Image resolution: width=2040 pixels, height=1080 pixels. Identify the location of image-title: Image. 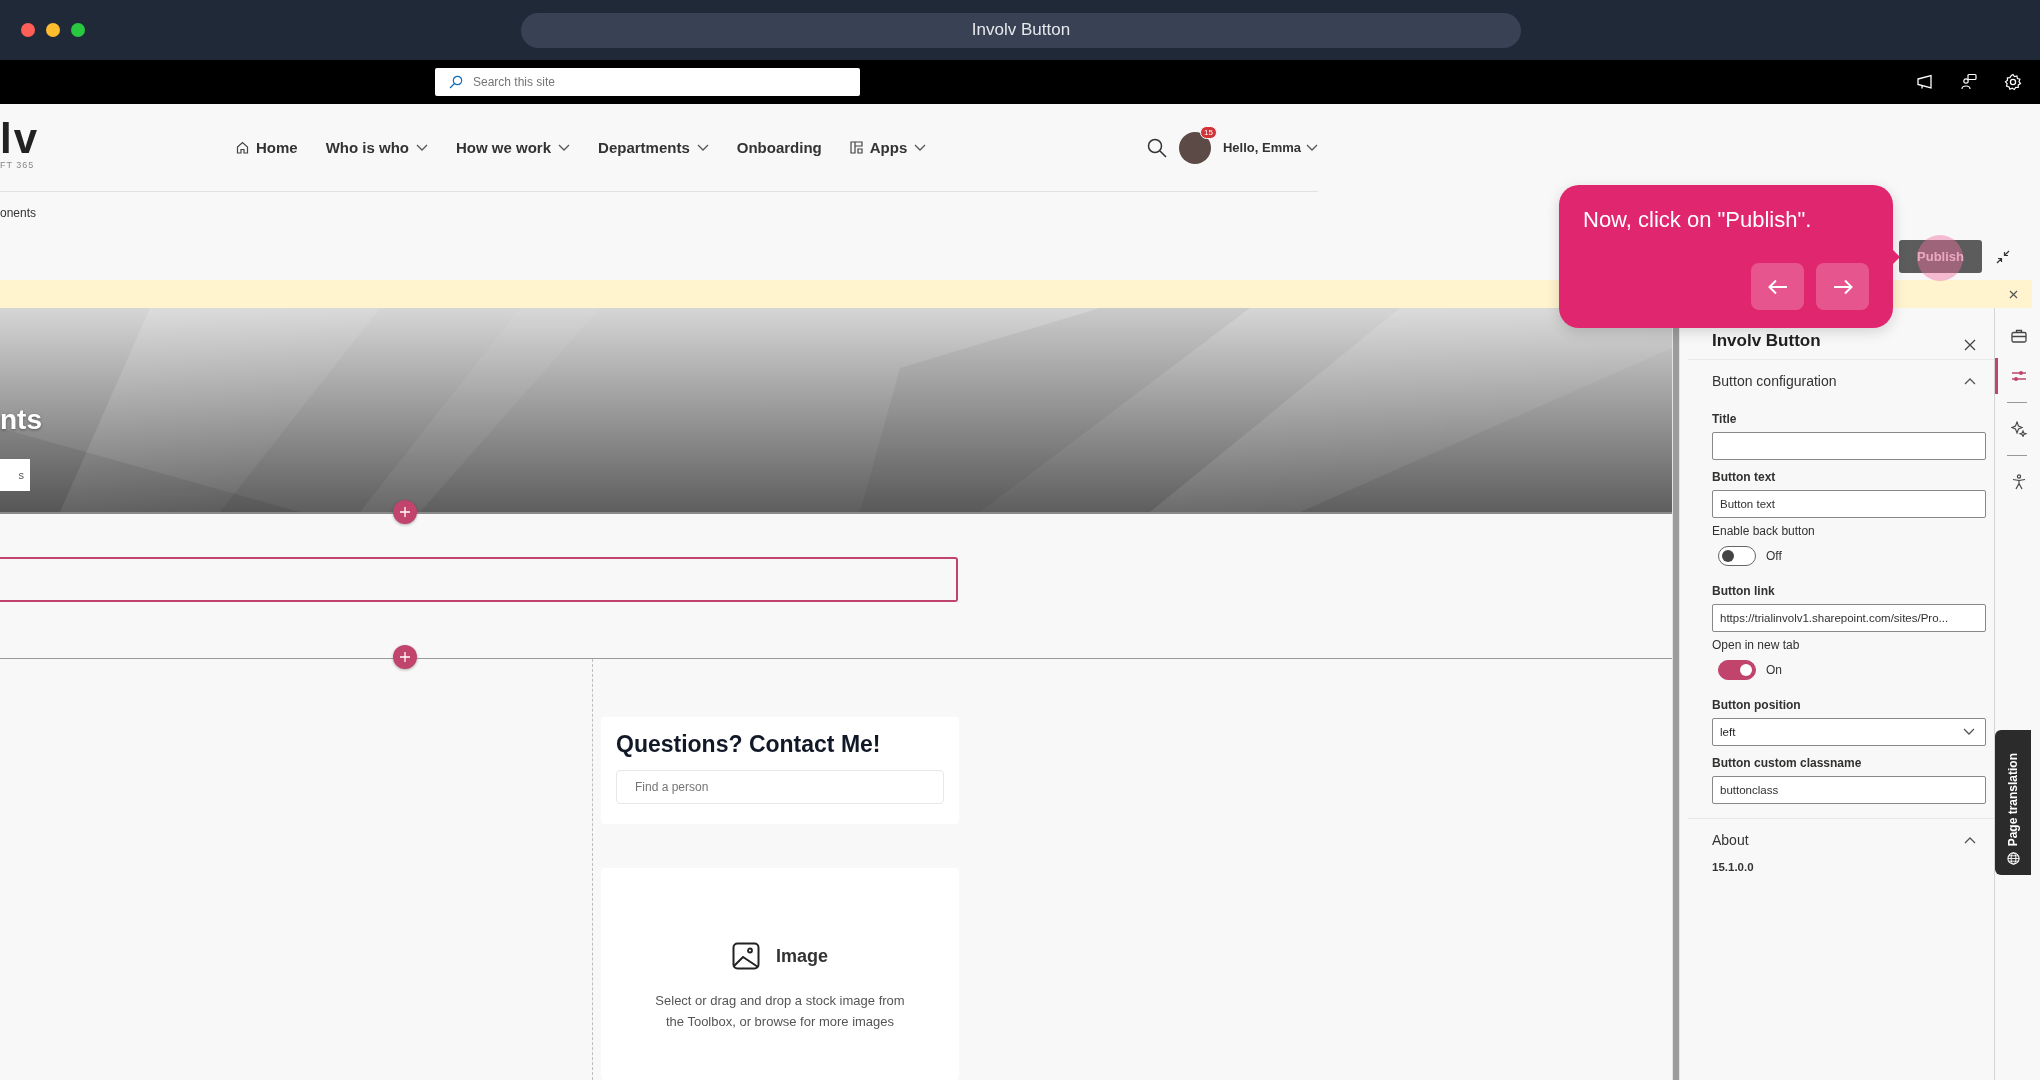
(802, 956).